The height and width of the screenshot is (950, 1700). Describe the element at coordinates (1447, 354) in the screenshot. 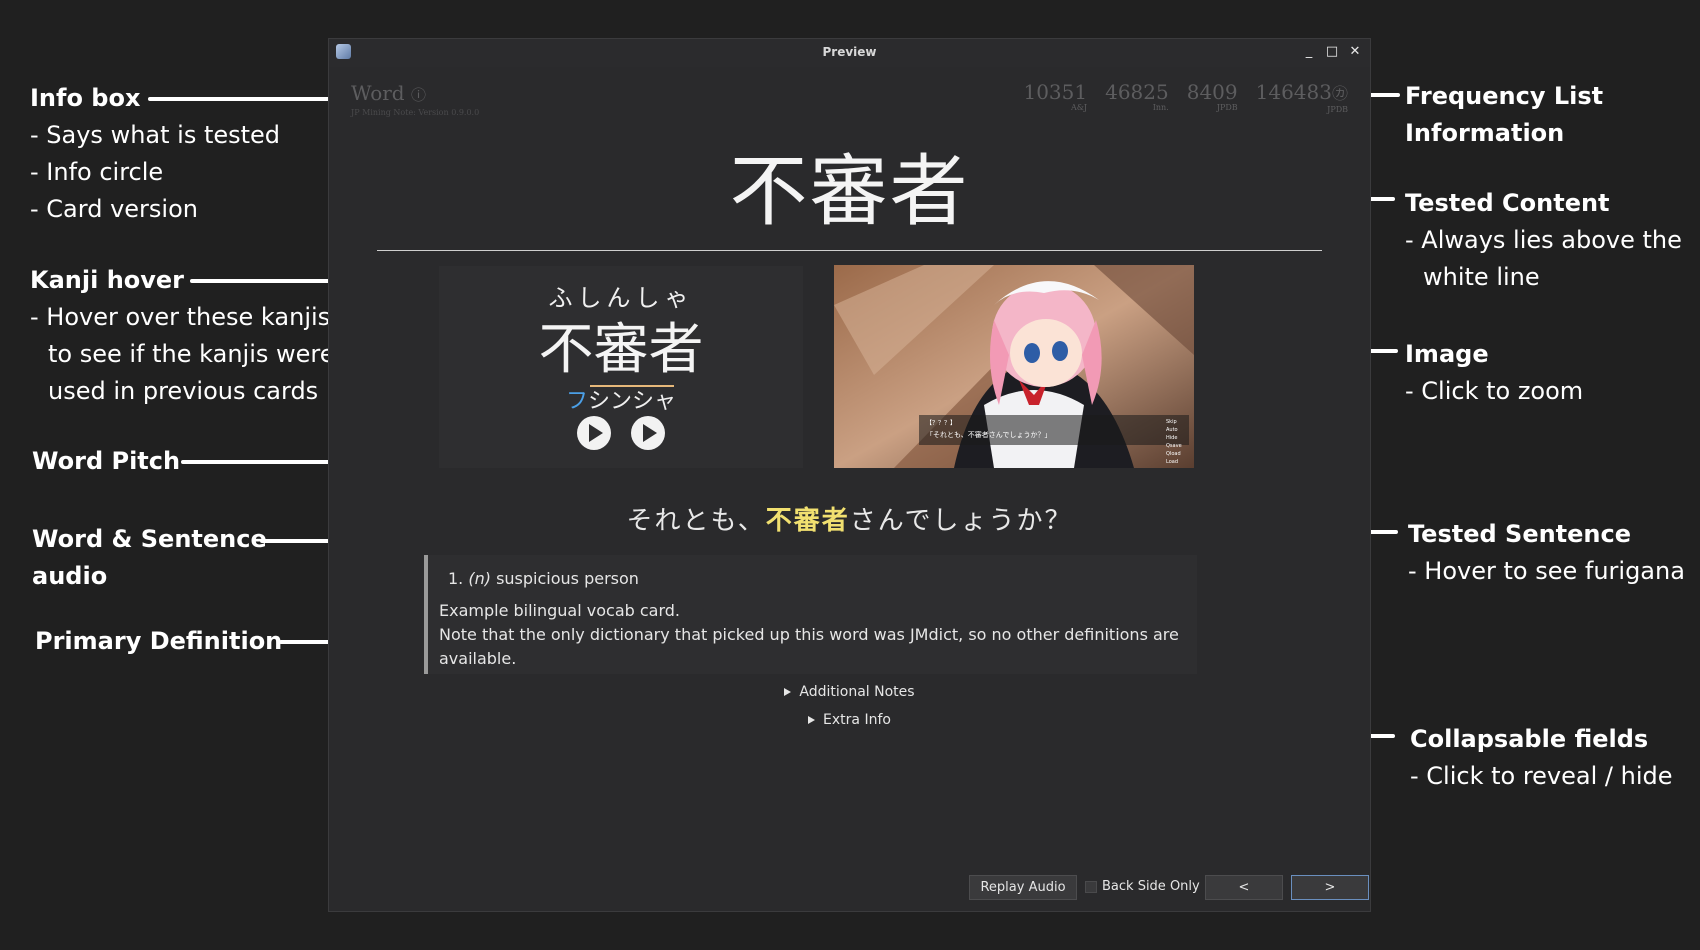

I see `annotation-title: Image` at that location.